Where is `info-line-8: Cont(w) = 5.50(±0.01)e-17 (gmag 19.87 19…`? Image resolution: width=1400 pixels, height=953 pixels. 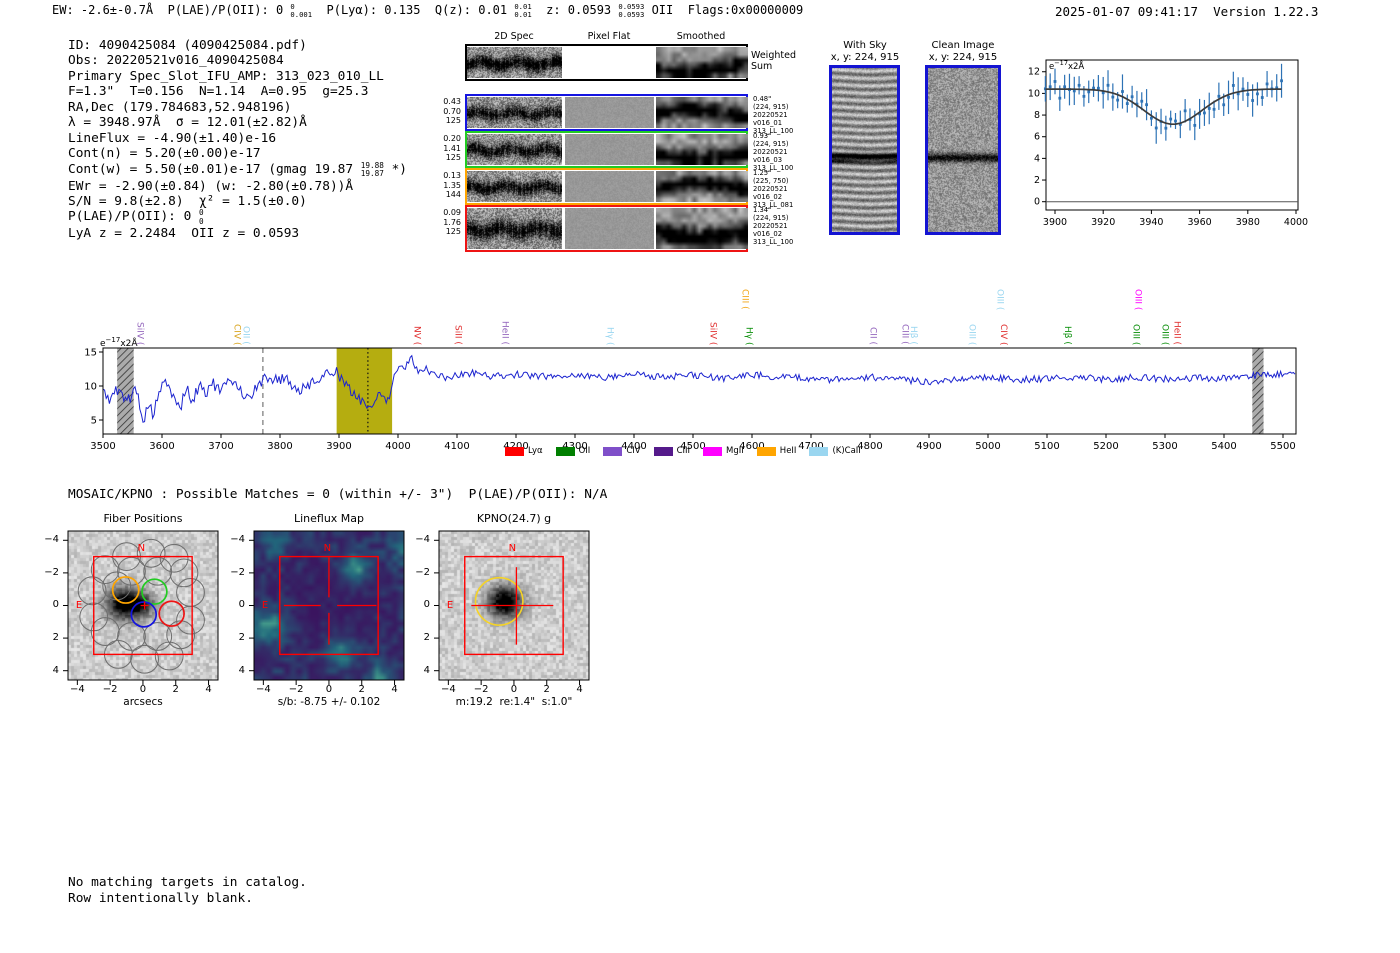
info-line-8: Cont(w) = 5.50(±0.01)e-17 (gmag 19.87 19… is located at coordinates (238, 169).